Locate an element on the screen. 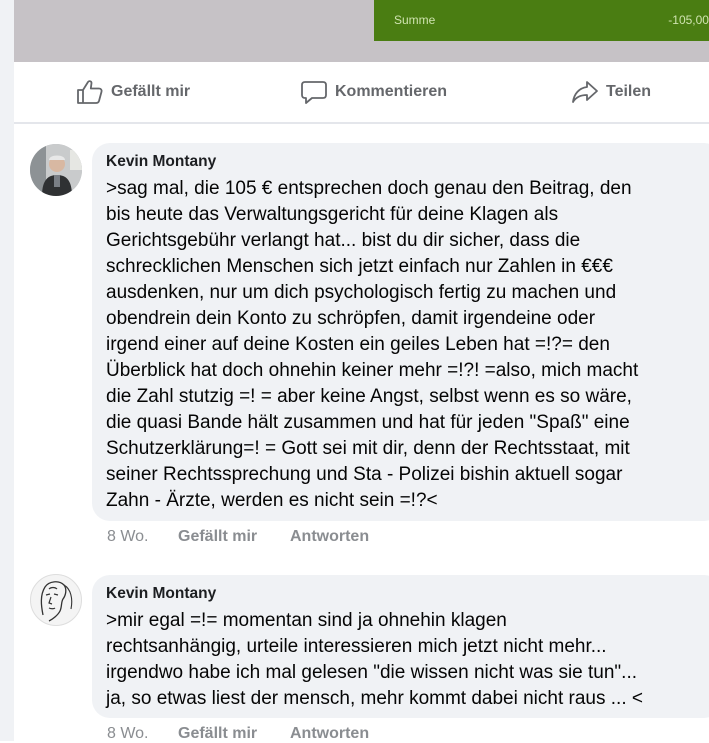 The width and height of the screenshot is (709, 743). page-left-edge is located at coordinates (7, 370).